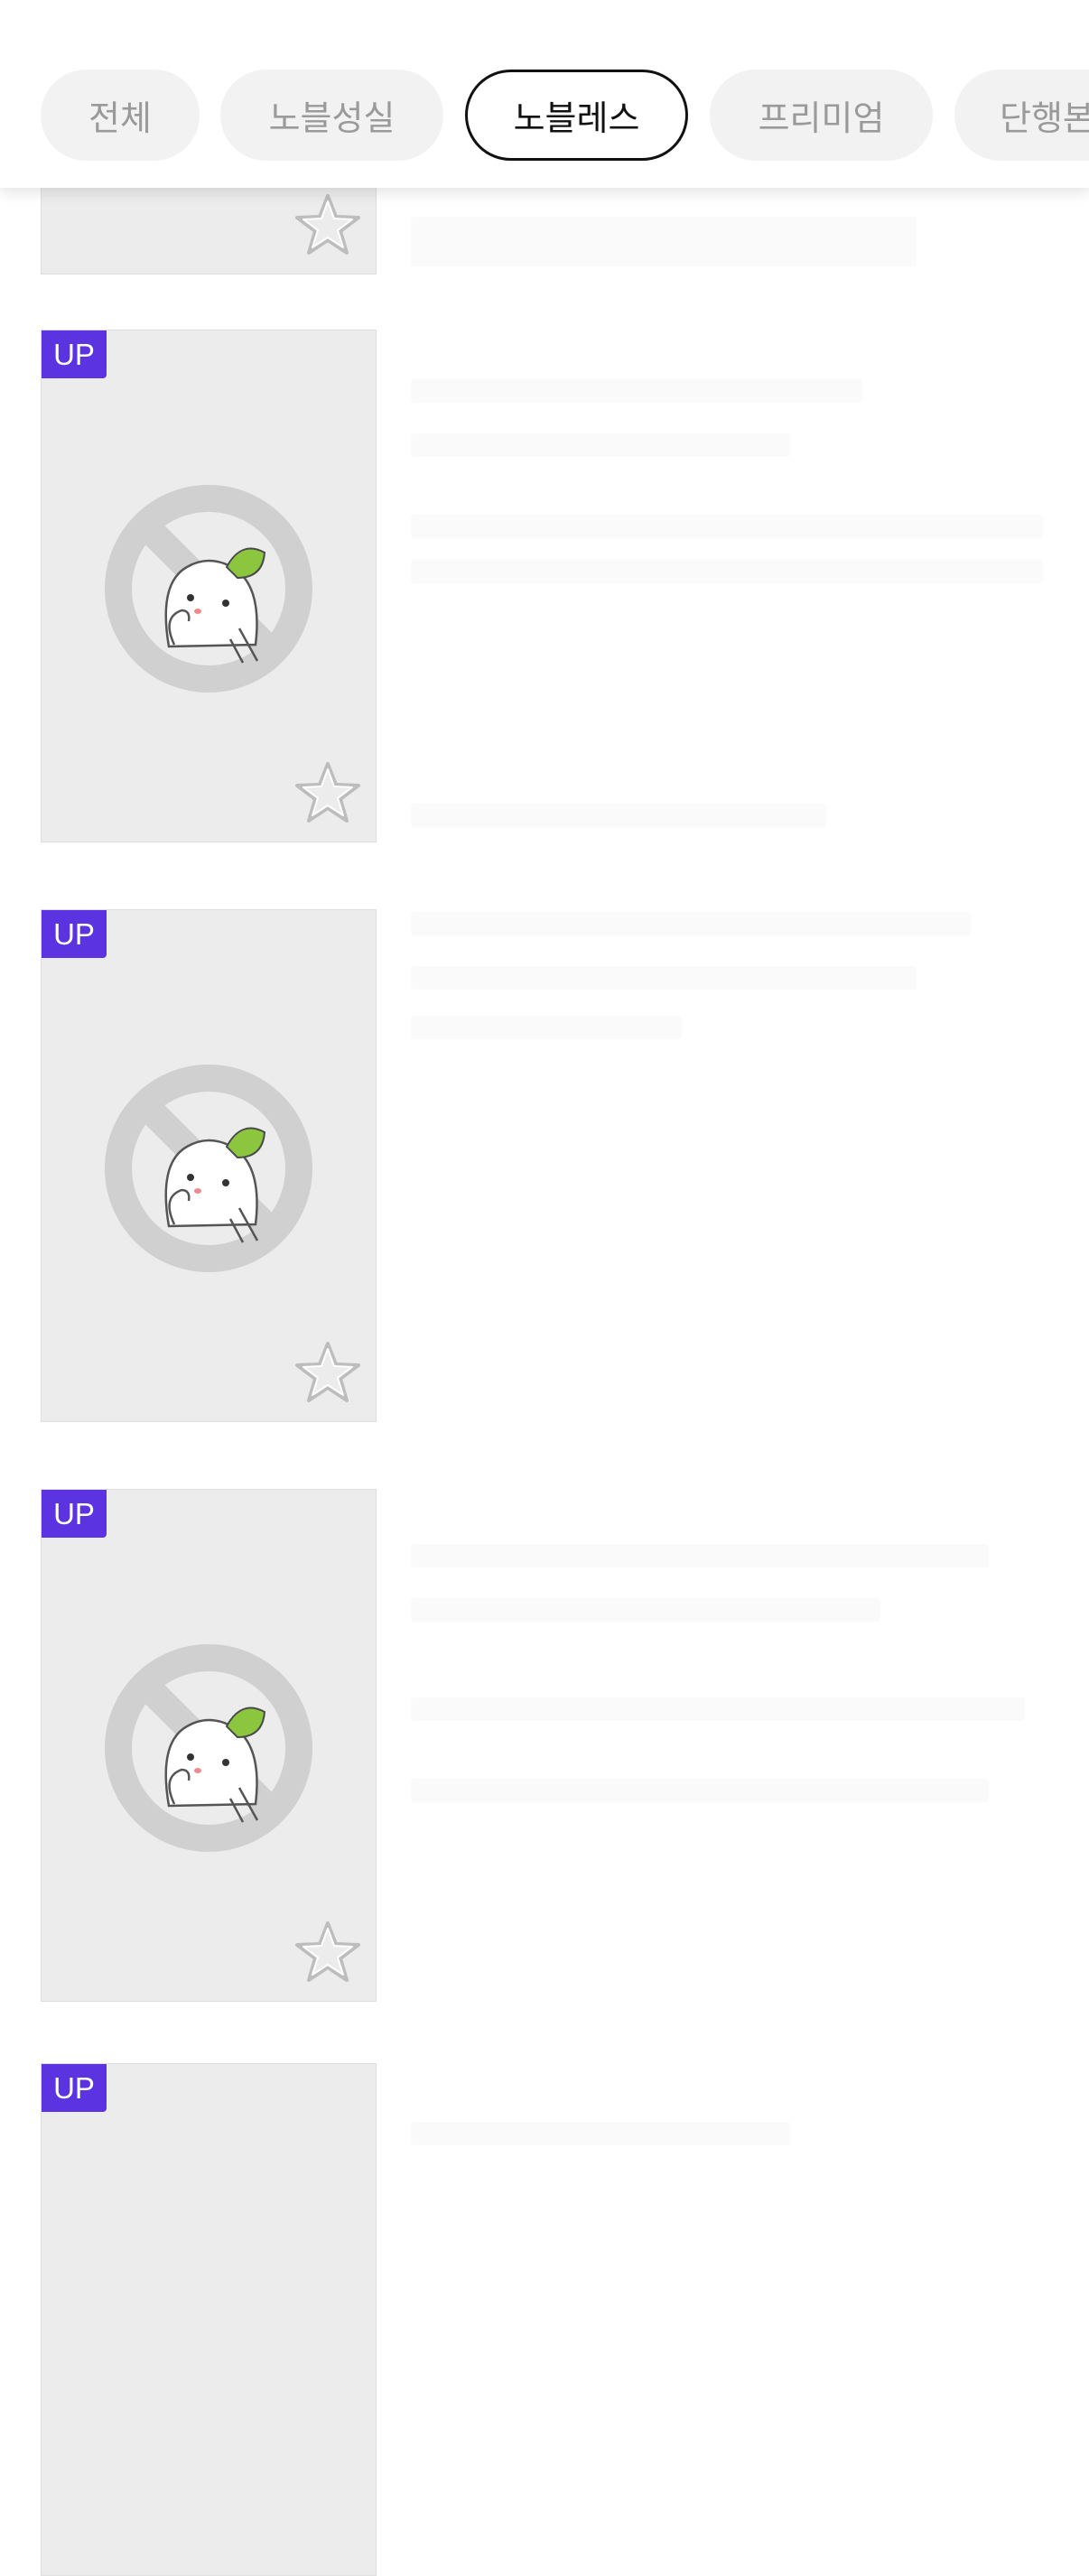  What do you see at coordinates (120, 119) in the screenshot?
I see `tab-label: 전체` at bounding box center [120, 119].